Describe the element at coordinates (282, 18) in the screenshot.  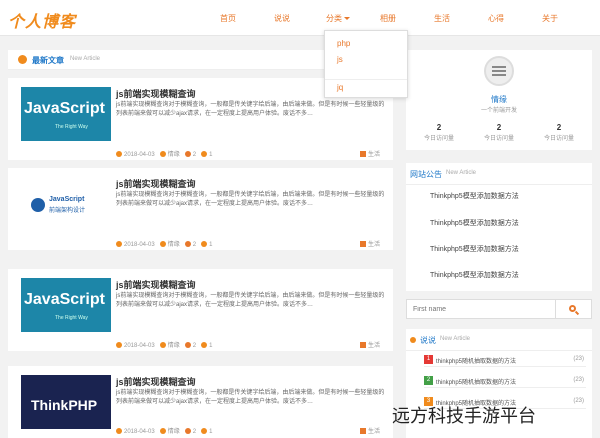
I see `nav-talk: 说说` at that location.